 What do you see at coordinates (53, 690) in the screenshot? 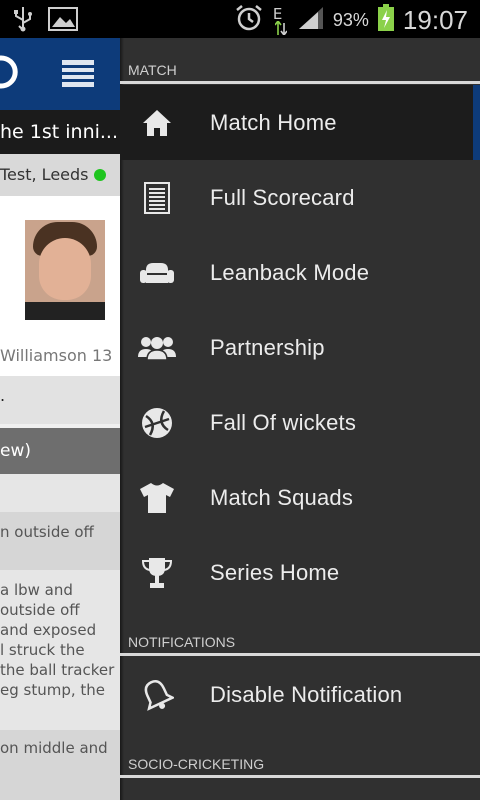
I see `commentary-line: eg stump, the` at bounding box center [53, 690].